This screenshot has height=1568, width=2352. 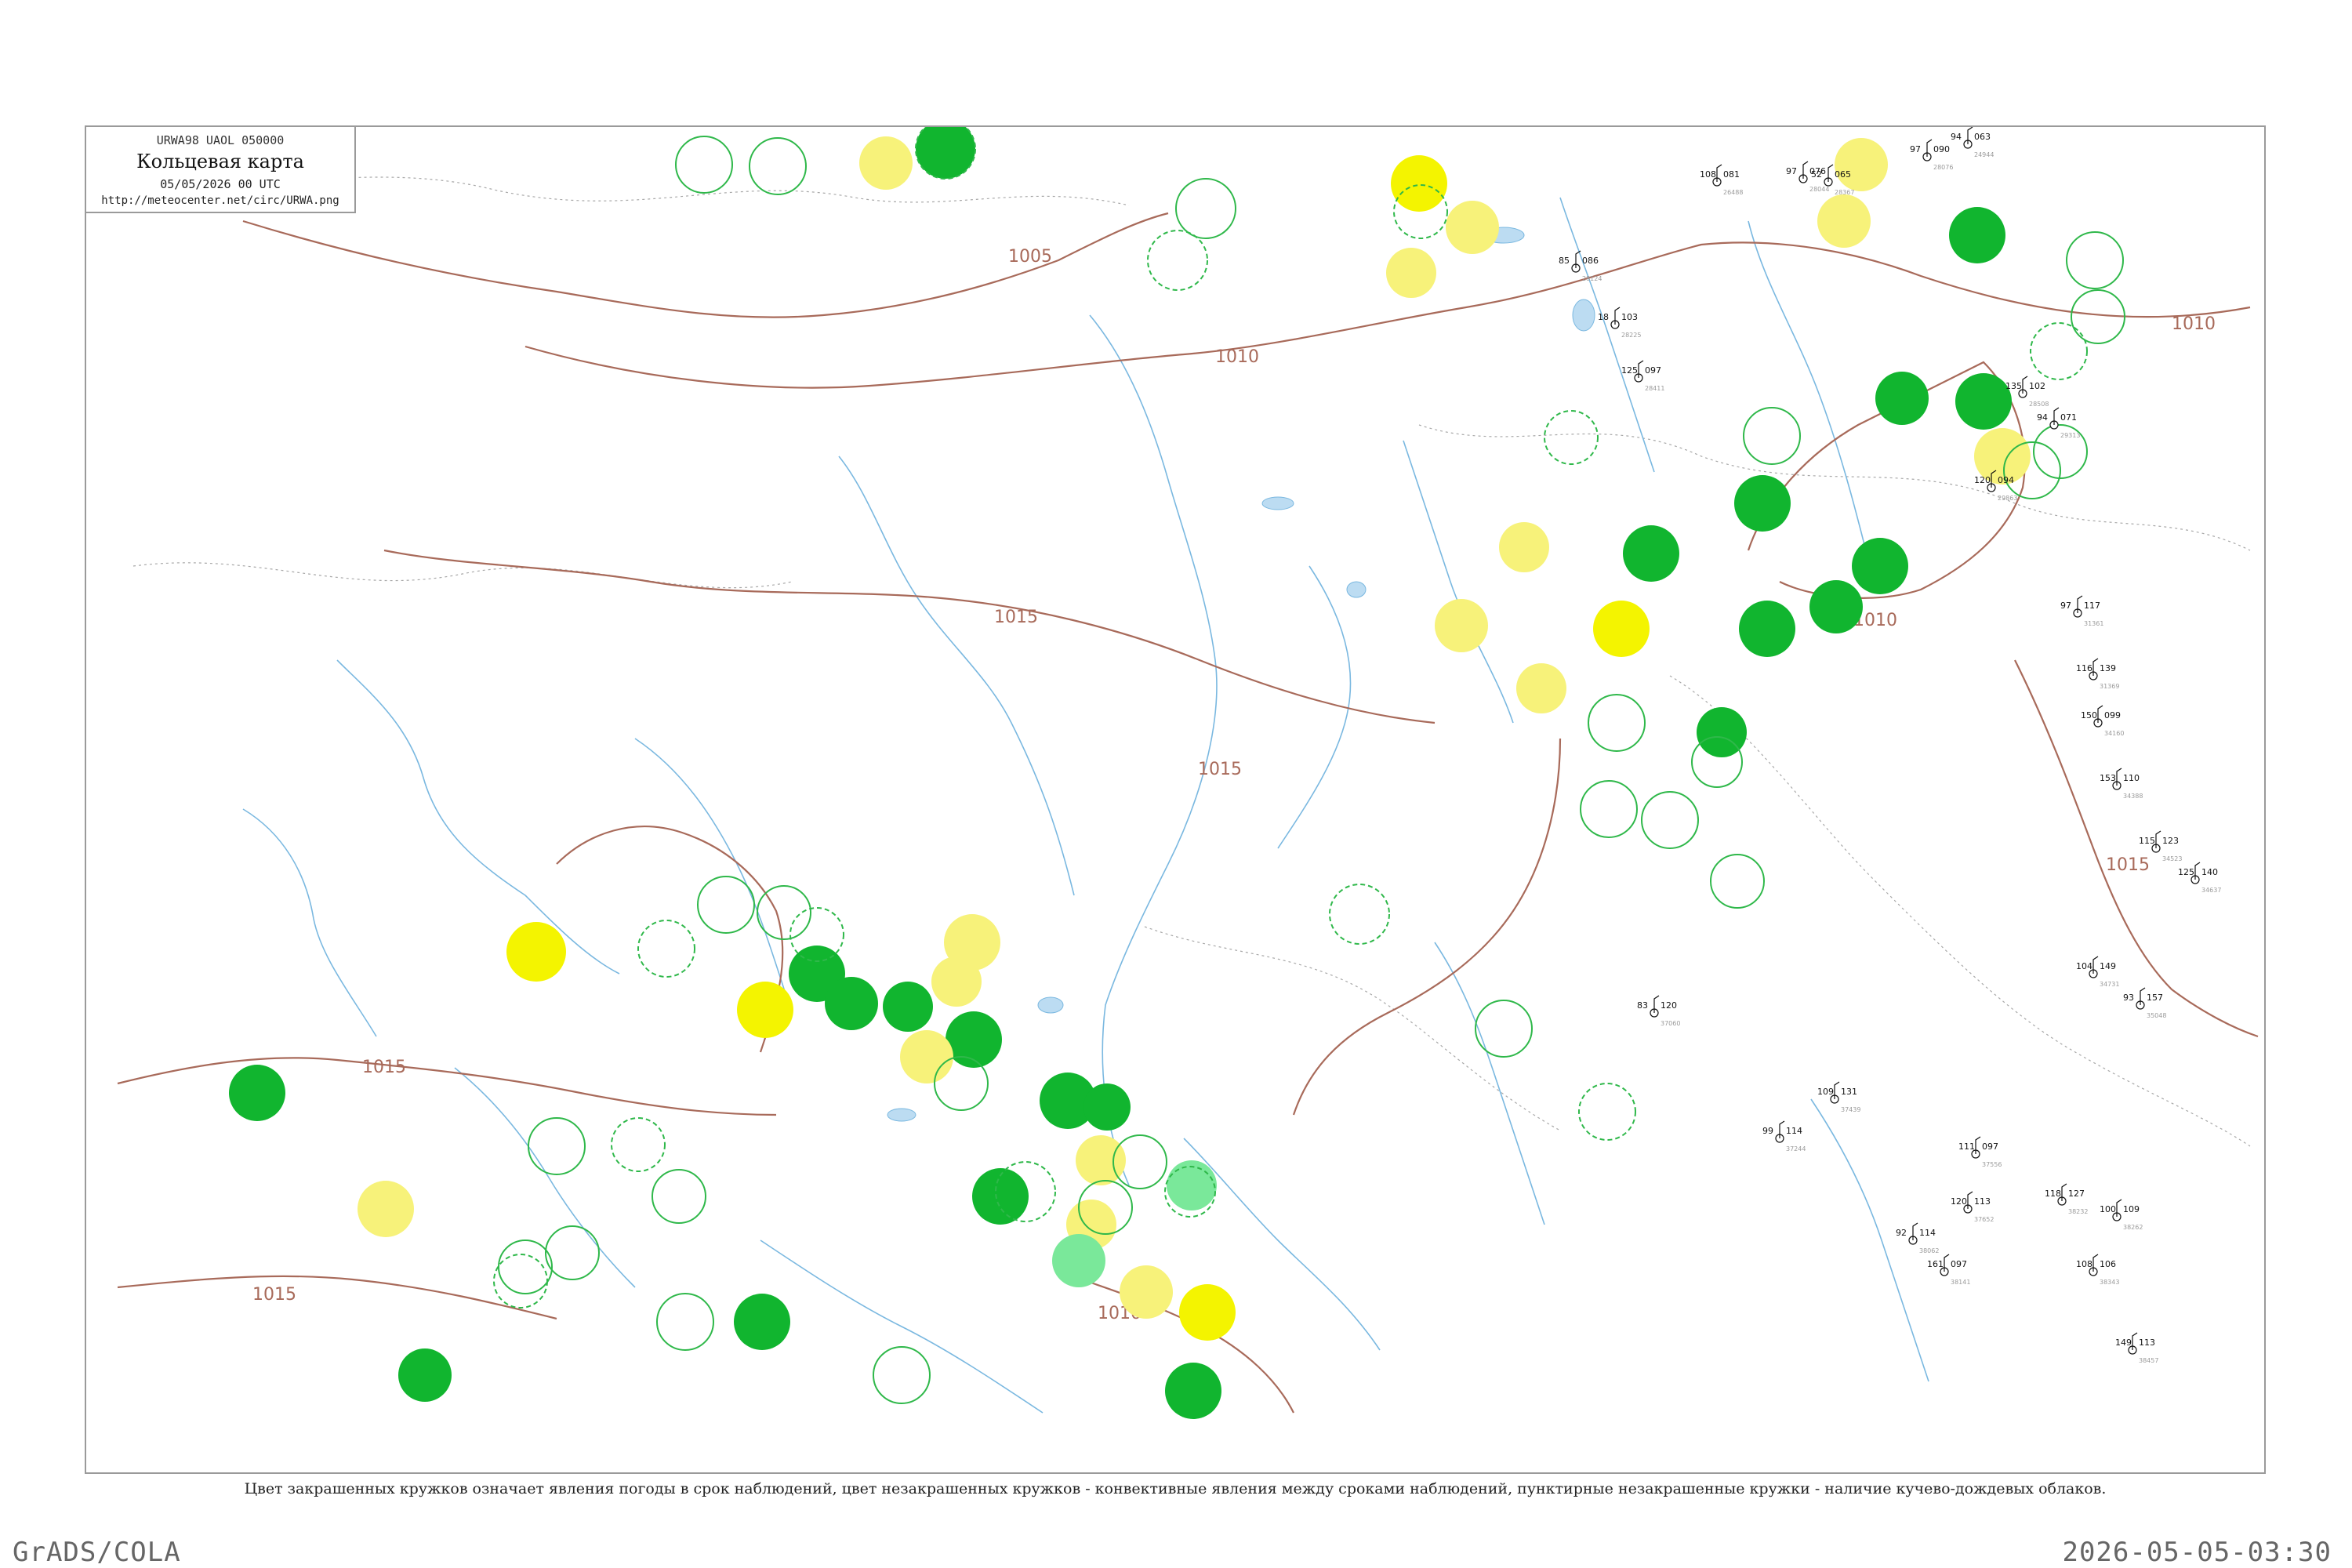 What do you see at coordinates (1629, 317) in the screenshot?
I see `station-pressure: 103` at bounding box center [1629, 317].